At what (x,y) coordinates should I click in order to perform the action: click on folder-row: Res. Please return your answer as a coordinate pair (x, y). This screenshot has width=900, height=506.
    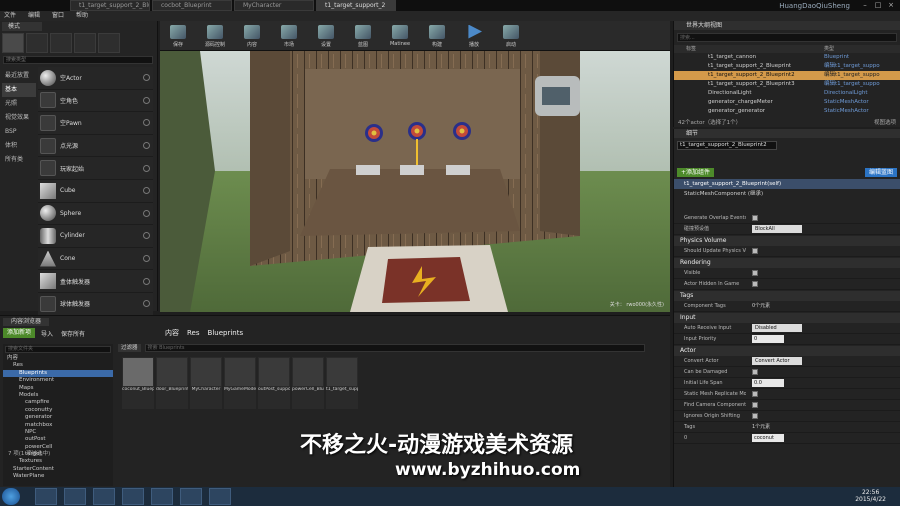
    Looking at the image, I should click on (58, 365).